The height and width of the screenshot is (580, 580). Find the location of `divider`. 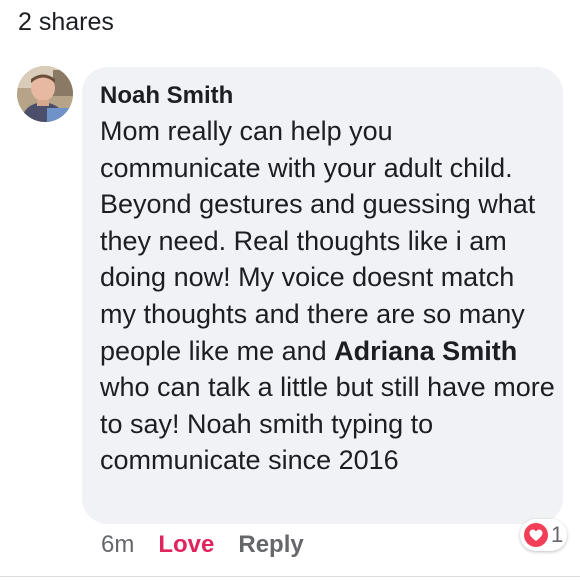

divider is located at coordinates (290, 576).